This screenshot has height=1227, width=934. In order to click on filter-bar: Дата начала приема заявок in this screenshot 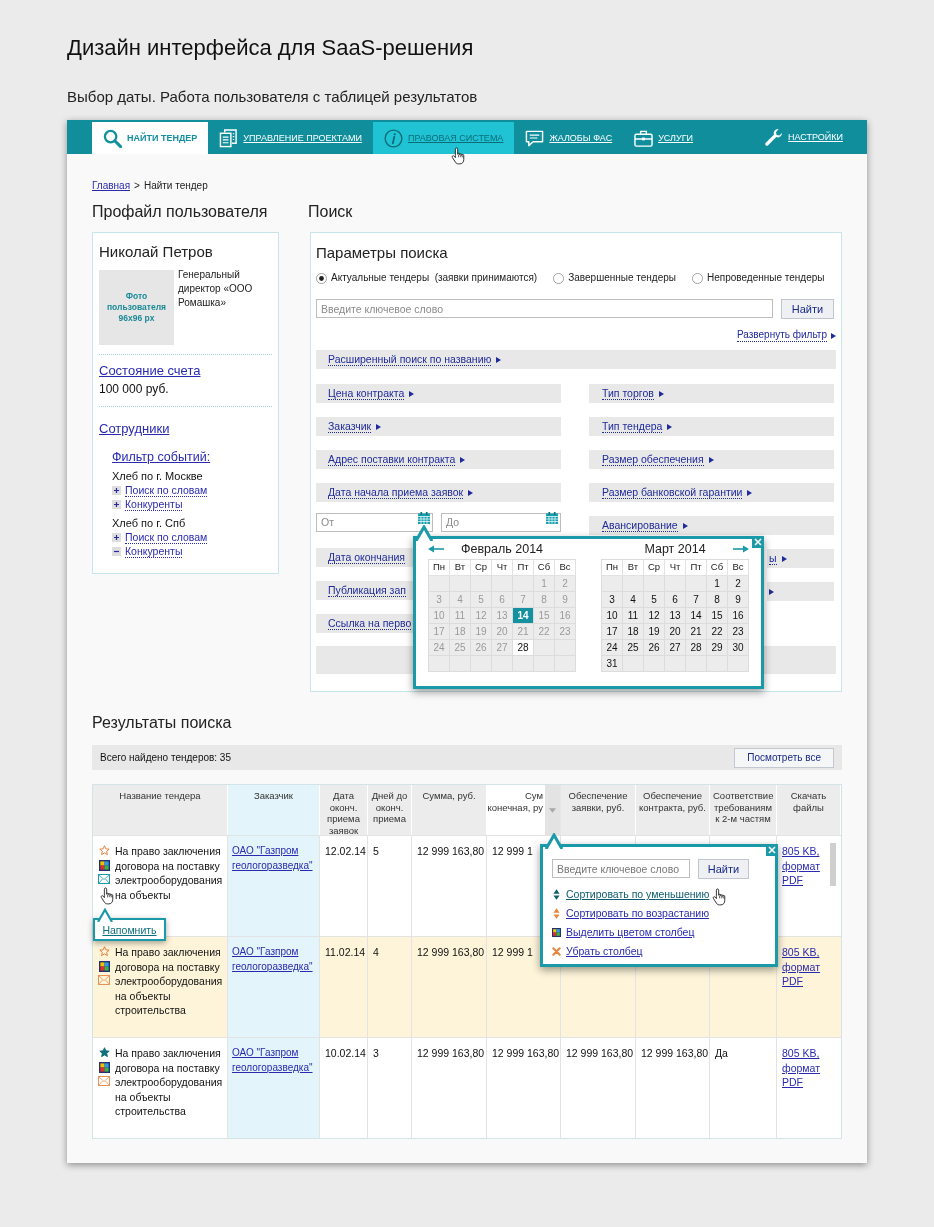, I will do `click(438, 492)`.